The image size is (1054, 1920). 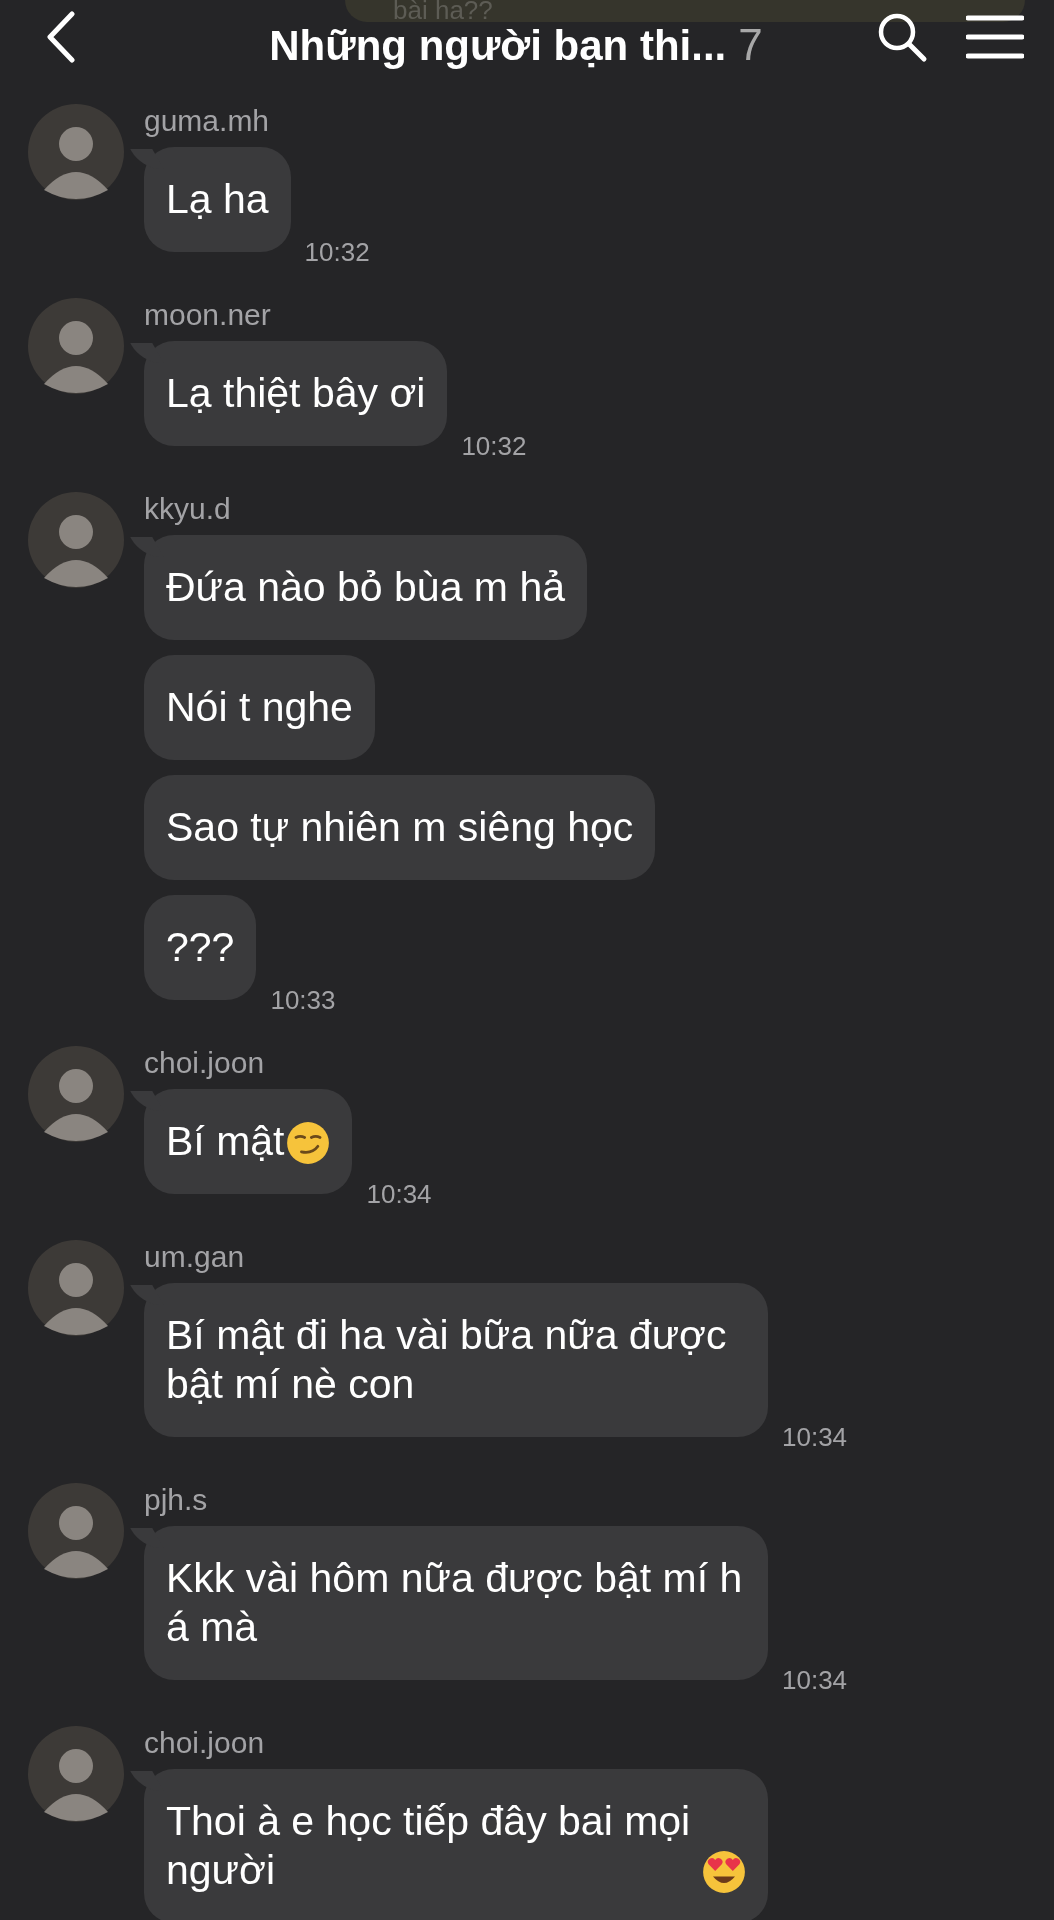 I want to click on smirking-face-icon, so click(x=308, y=1143).